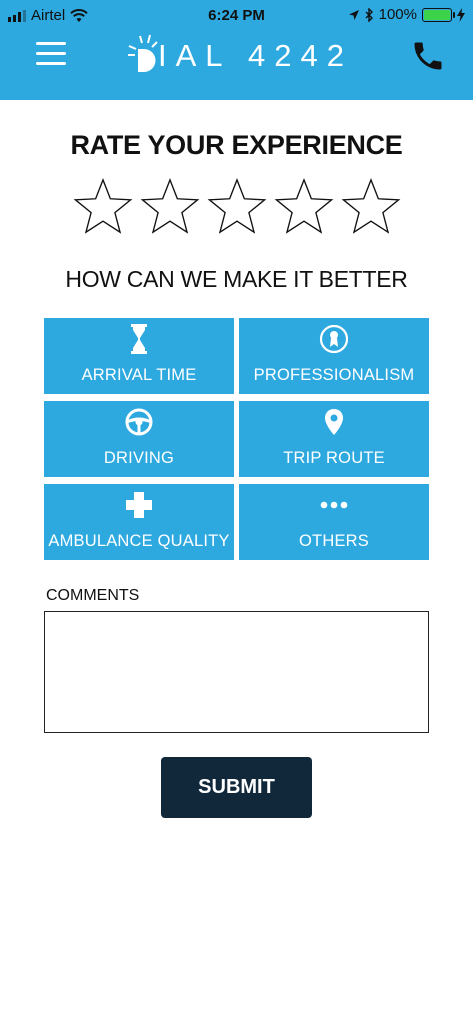  I want to click on option-arrival-time: ARRIVAL TIME, so click(139, 356).